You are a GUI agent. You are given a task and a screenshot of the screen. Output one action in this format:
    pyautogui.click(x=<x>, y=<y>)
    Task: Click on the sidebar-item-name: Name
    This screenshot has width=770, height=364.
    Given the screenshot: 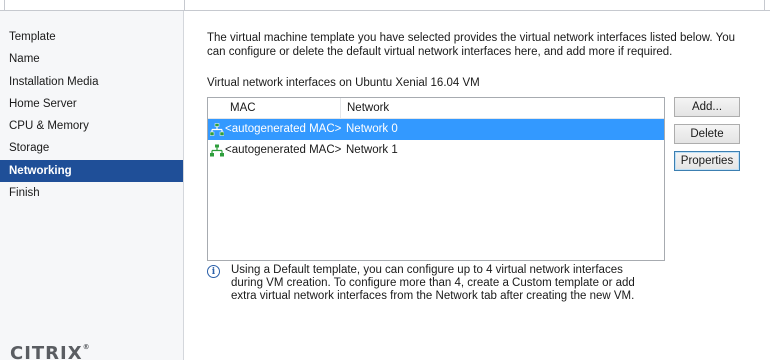 What is the action you would take?
    pyautogui.click(x=91, y=59)
    